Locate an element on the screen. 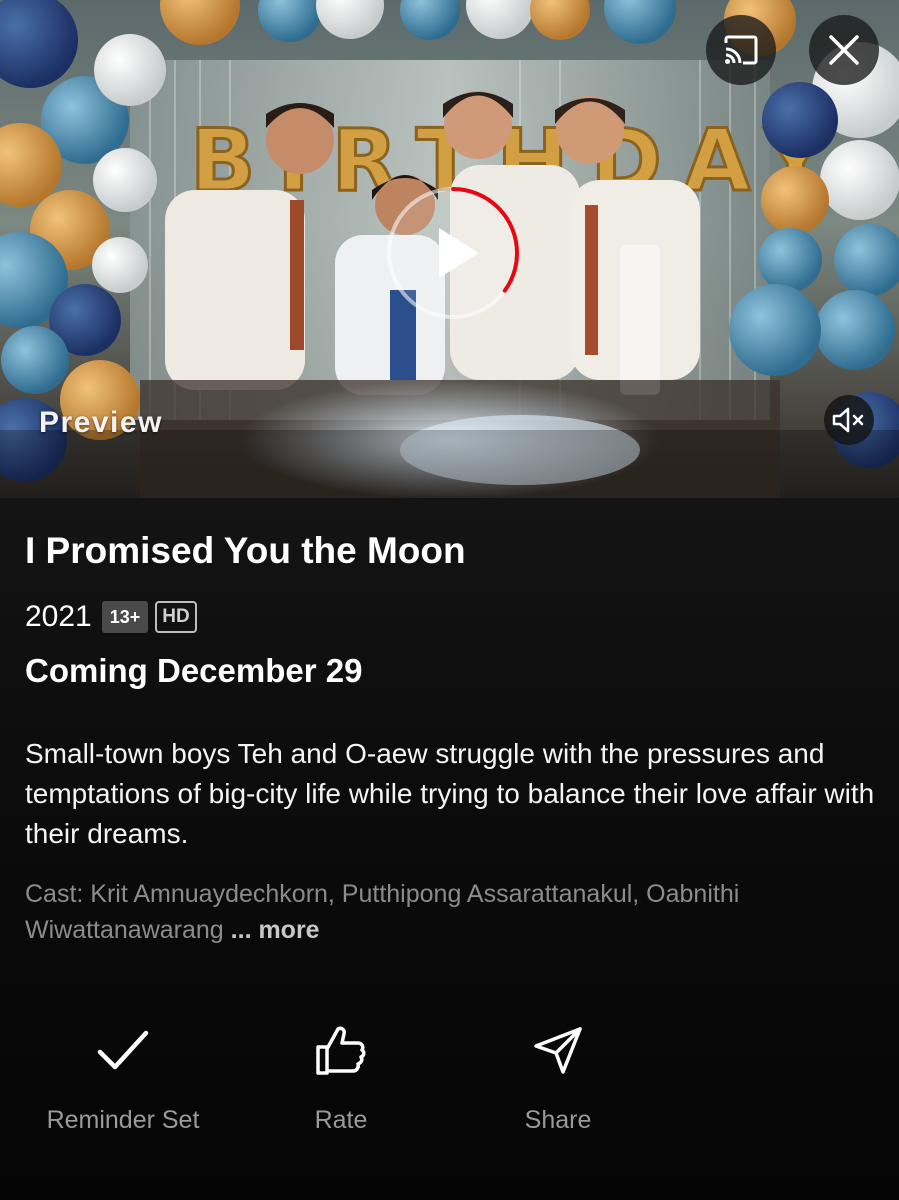 This screenshot has width=899, height=1200. reminder-set-label: Reminder Set is located at coordinates (123, 1120).